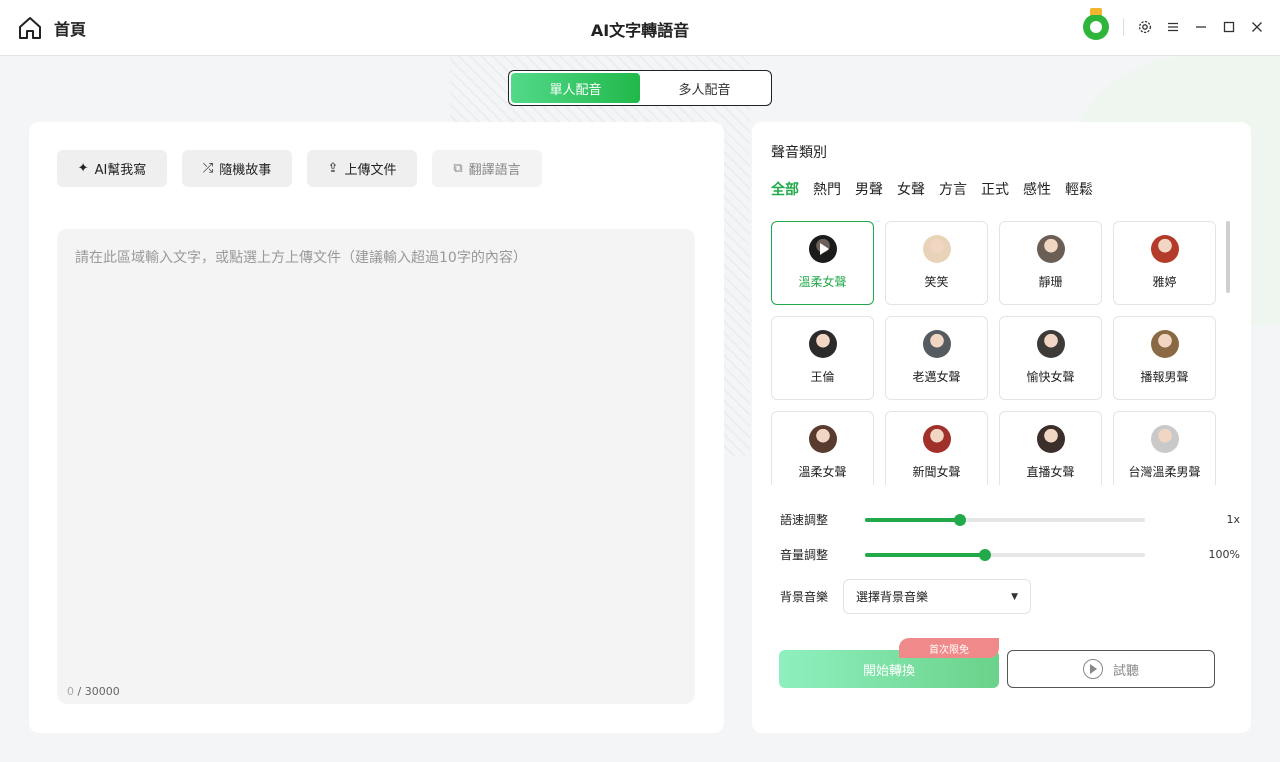 Image resolution: width=1280 pixels, height=762 pixels. What do you see at coordinates (1228, 353) in the screenshot?
I see `voice-scrollbar` at bounding box center [1228, 353].